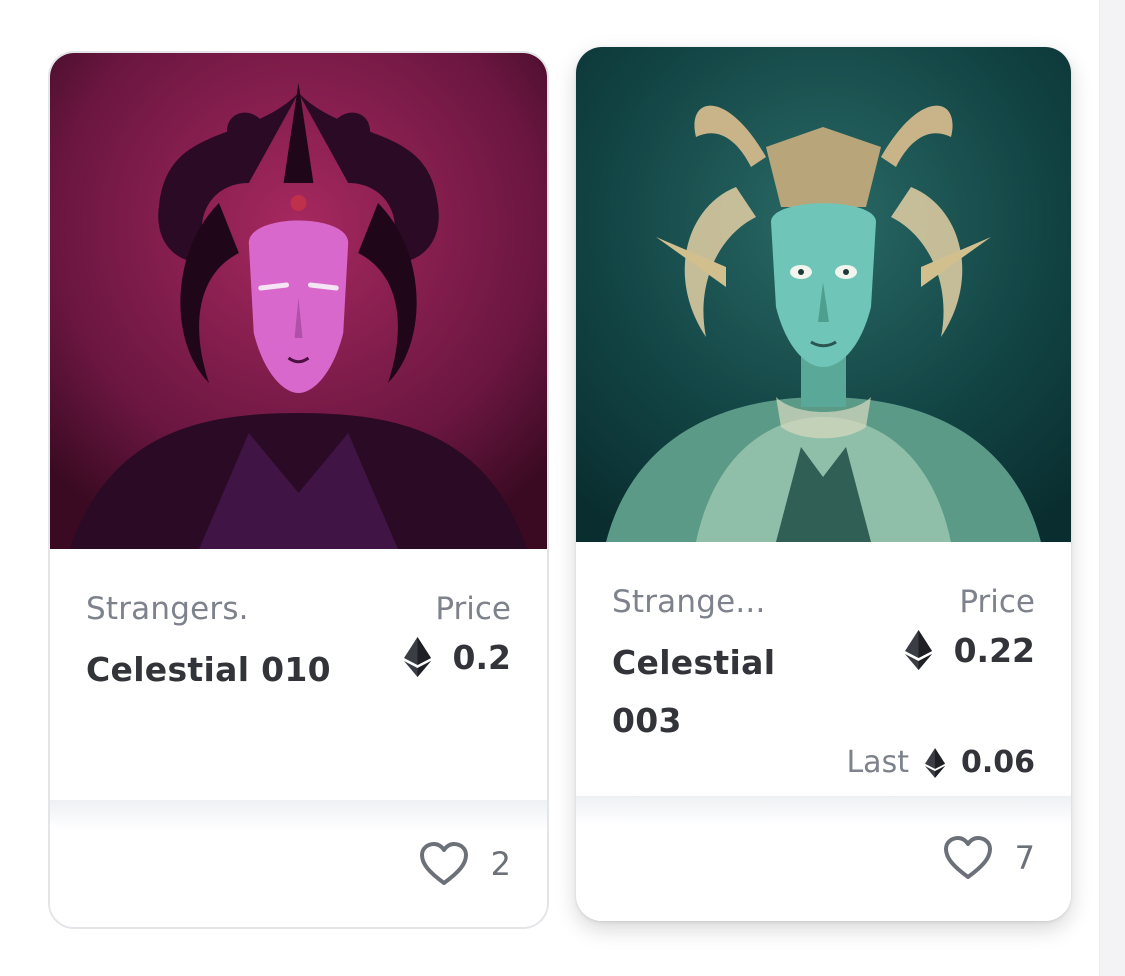 The height and width of the screenshot is (976, 1125). I want to click on last-sale-value: 0.06, so click(997, 762).